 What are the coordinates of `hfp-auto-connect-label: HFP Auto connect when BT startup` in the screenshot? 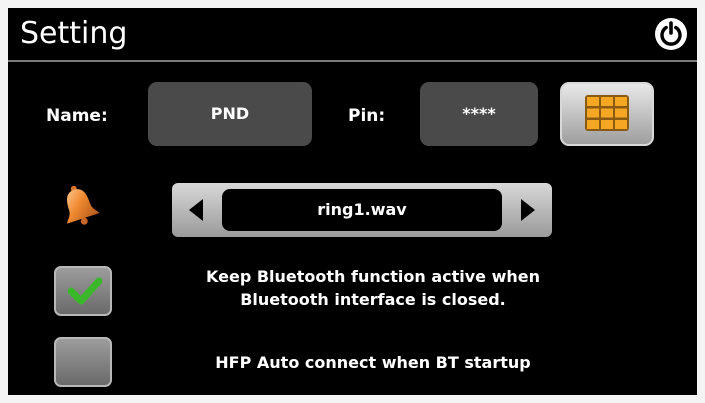 It's located at (373, 362).